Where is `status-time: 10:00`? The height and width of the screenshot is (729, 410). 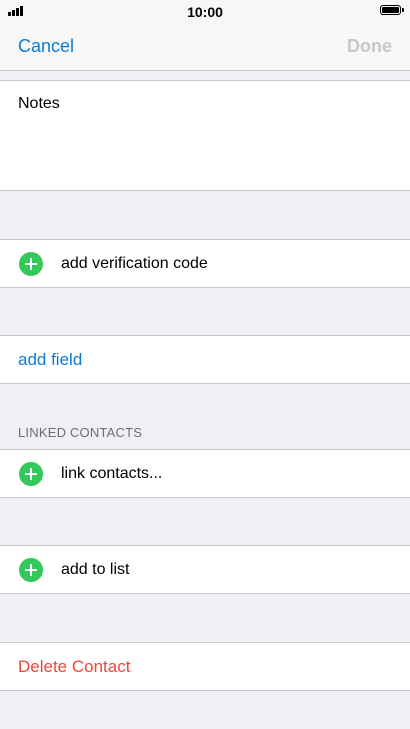 status-time: 10:00 is located at coordinates (205, 12).